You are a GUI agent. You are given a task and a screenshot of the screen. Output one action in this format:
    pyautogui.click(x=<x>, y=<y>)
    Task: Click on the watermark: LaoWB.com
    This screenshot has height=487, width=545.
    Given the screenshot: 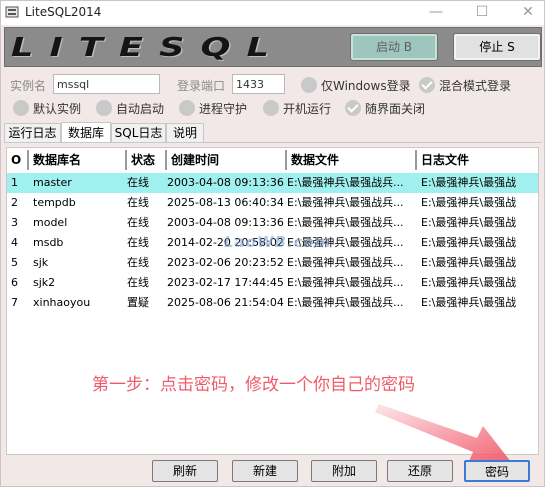 What is the action you would take?
    pyautogui.click(x=278, y=242)
    